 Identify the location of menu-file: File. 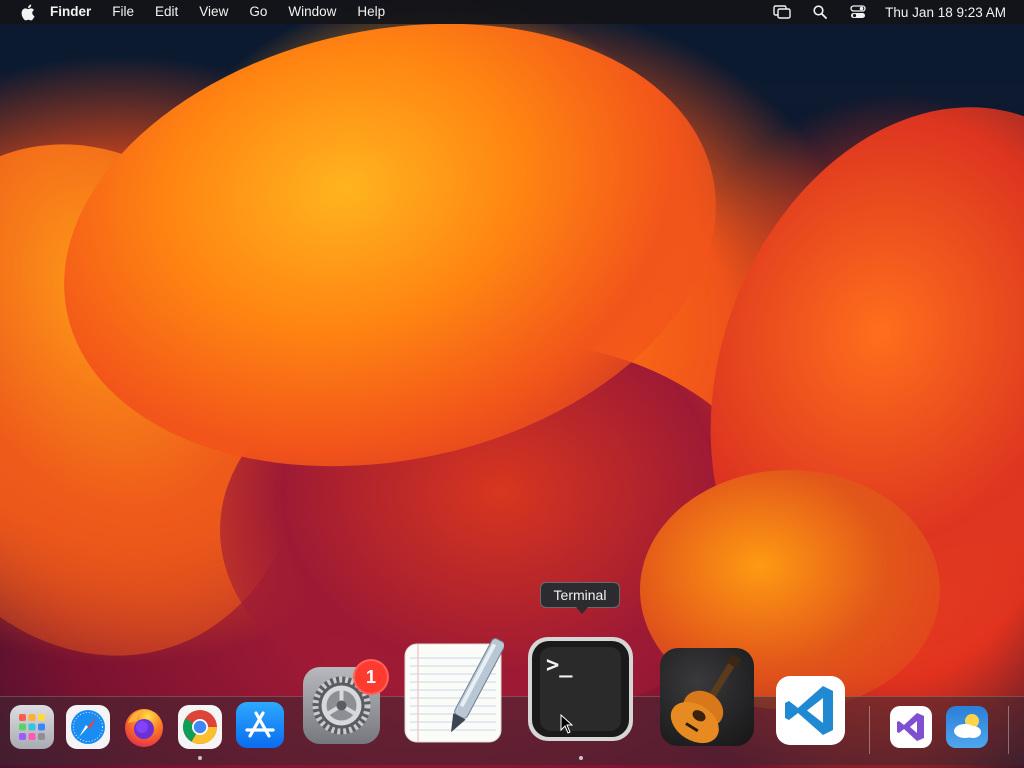
(123, 12).